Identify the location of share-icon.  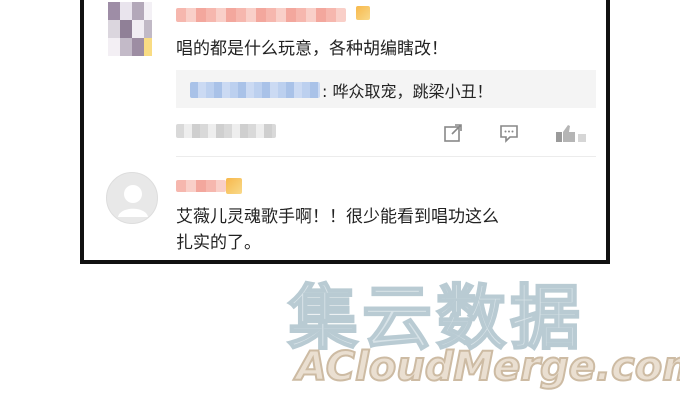
(453, 133).